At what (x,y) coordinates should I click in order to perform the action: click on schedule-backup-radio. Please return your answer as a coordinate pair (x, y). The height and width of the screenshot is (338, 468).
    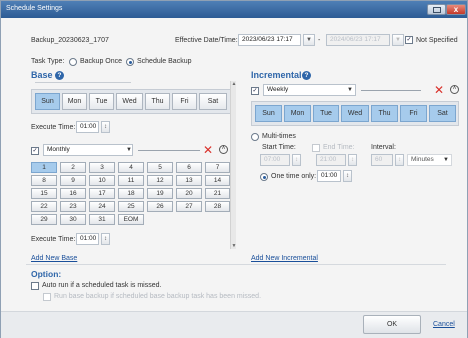
    Looking at the image, I should click on (130, 62).